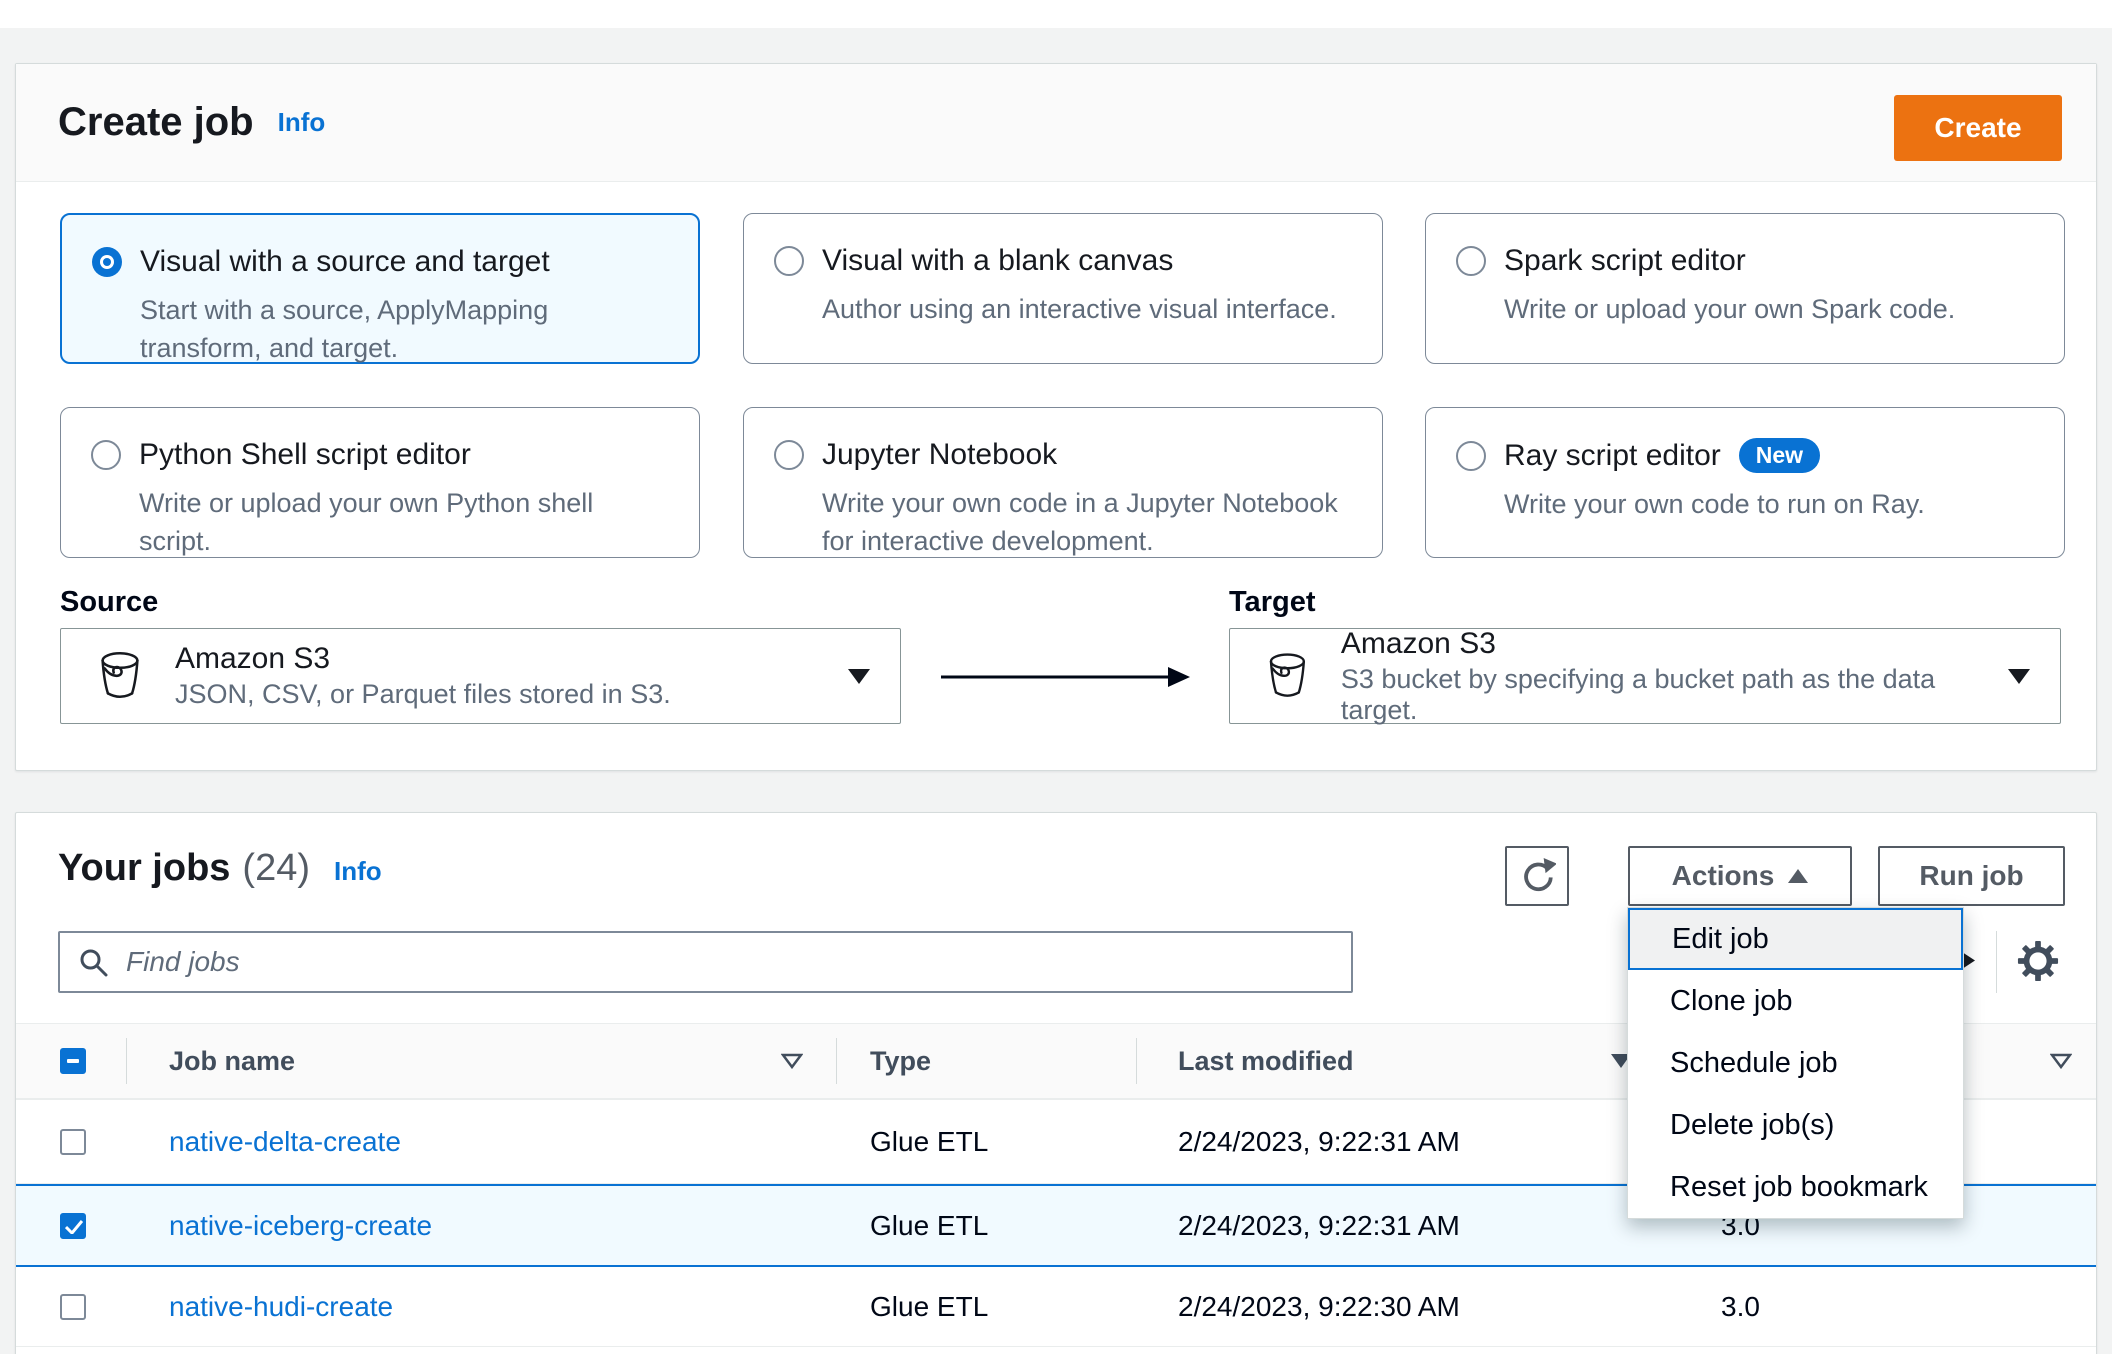 The width and height of the screenshot is (2112, 1354). Describe the element at coordinates (1540, 874) in the screenshot. I see `refresh-icon` at that location.